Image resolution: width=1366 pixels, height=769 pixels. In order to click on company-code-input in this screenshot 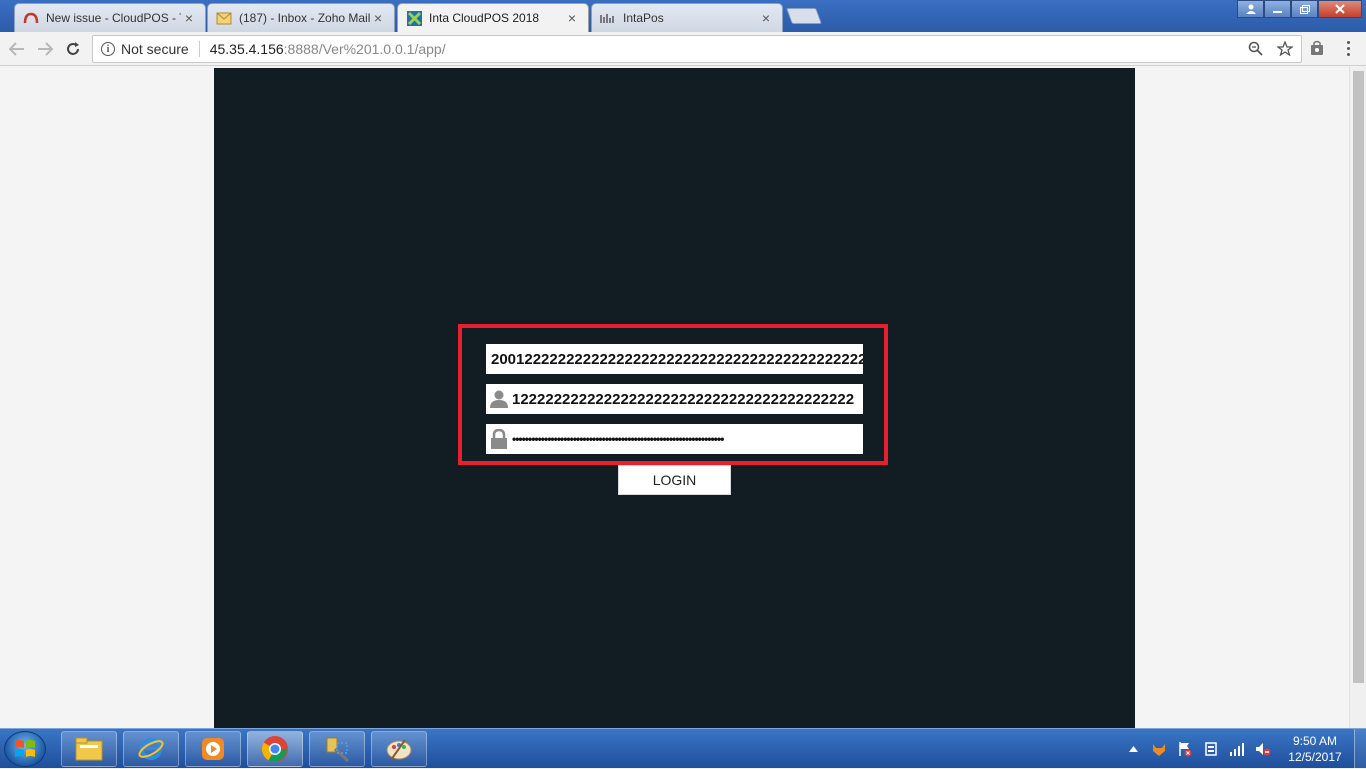, I will do `click(677, 359)`.